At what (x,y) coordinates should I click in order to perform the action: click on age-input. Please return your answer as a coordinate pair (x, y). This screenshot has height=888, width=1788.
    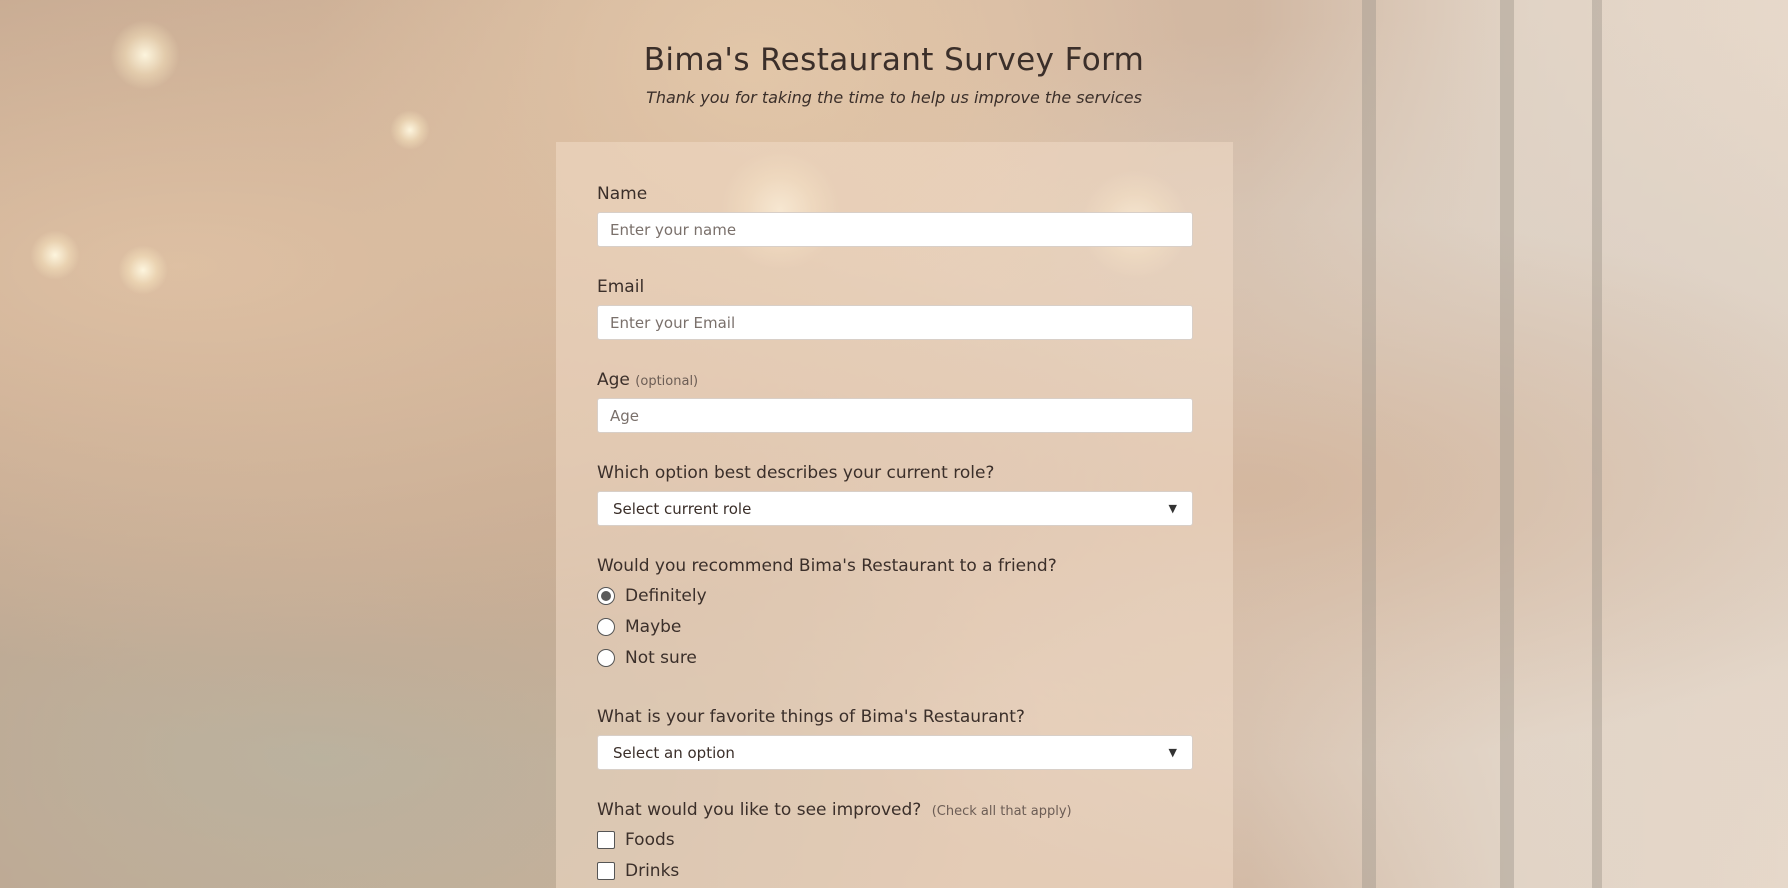
    Looking at the image, I should click on (895, 415).